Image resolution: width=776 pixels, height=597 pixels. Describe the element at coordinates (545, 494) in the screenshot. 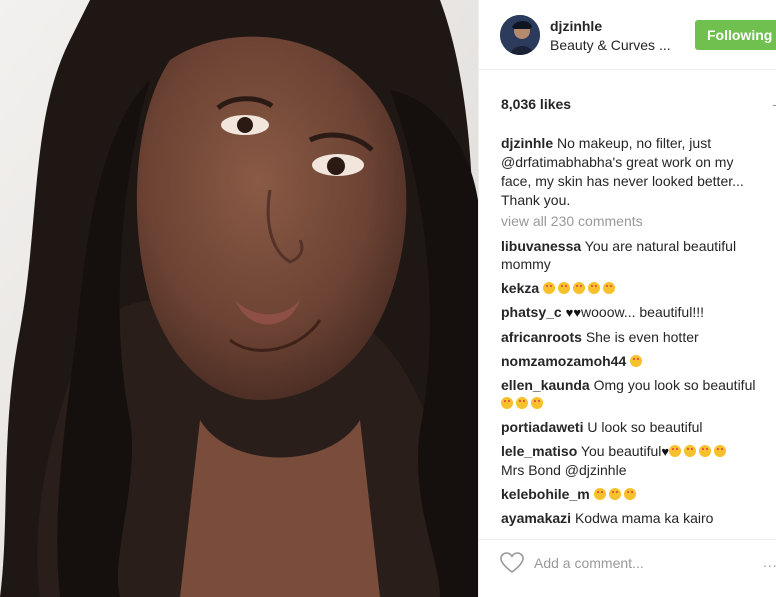

I see `comment-username: kelebohile_m` at that location.